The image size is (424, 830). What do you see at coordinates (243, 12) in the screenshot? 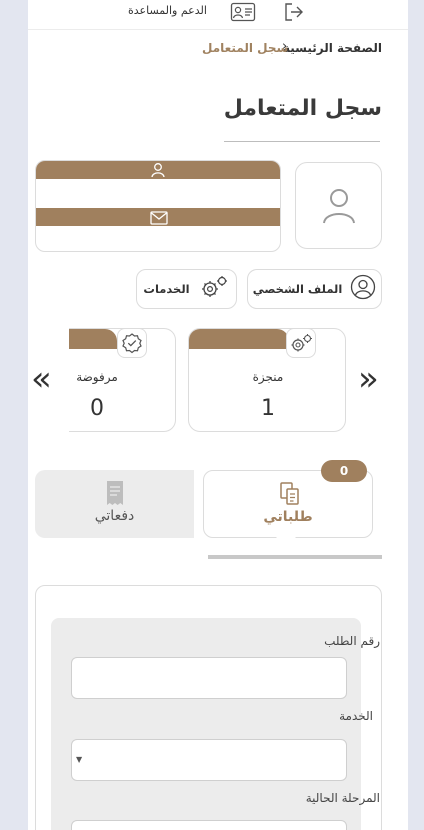
I see `id-card-icon` at bounding box center [243, 12].